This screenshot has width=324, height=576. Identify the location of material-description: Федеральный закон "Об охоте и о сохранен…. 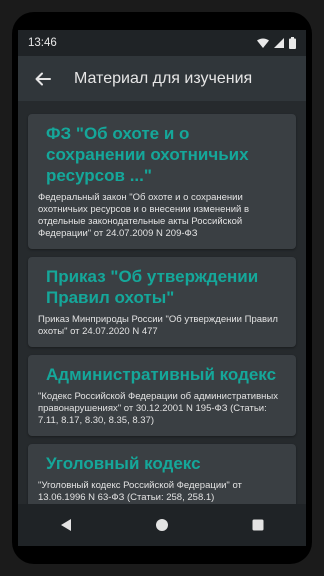
(143, 215).